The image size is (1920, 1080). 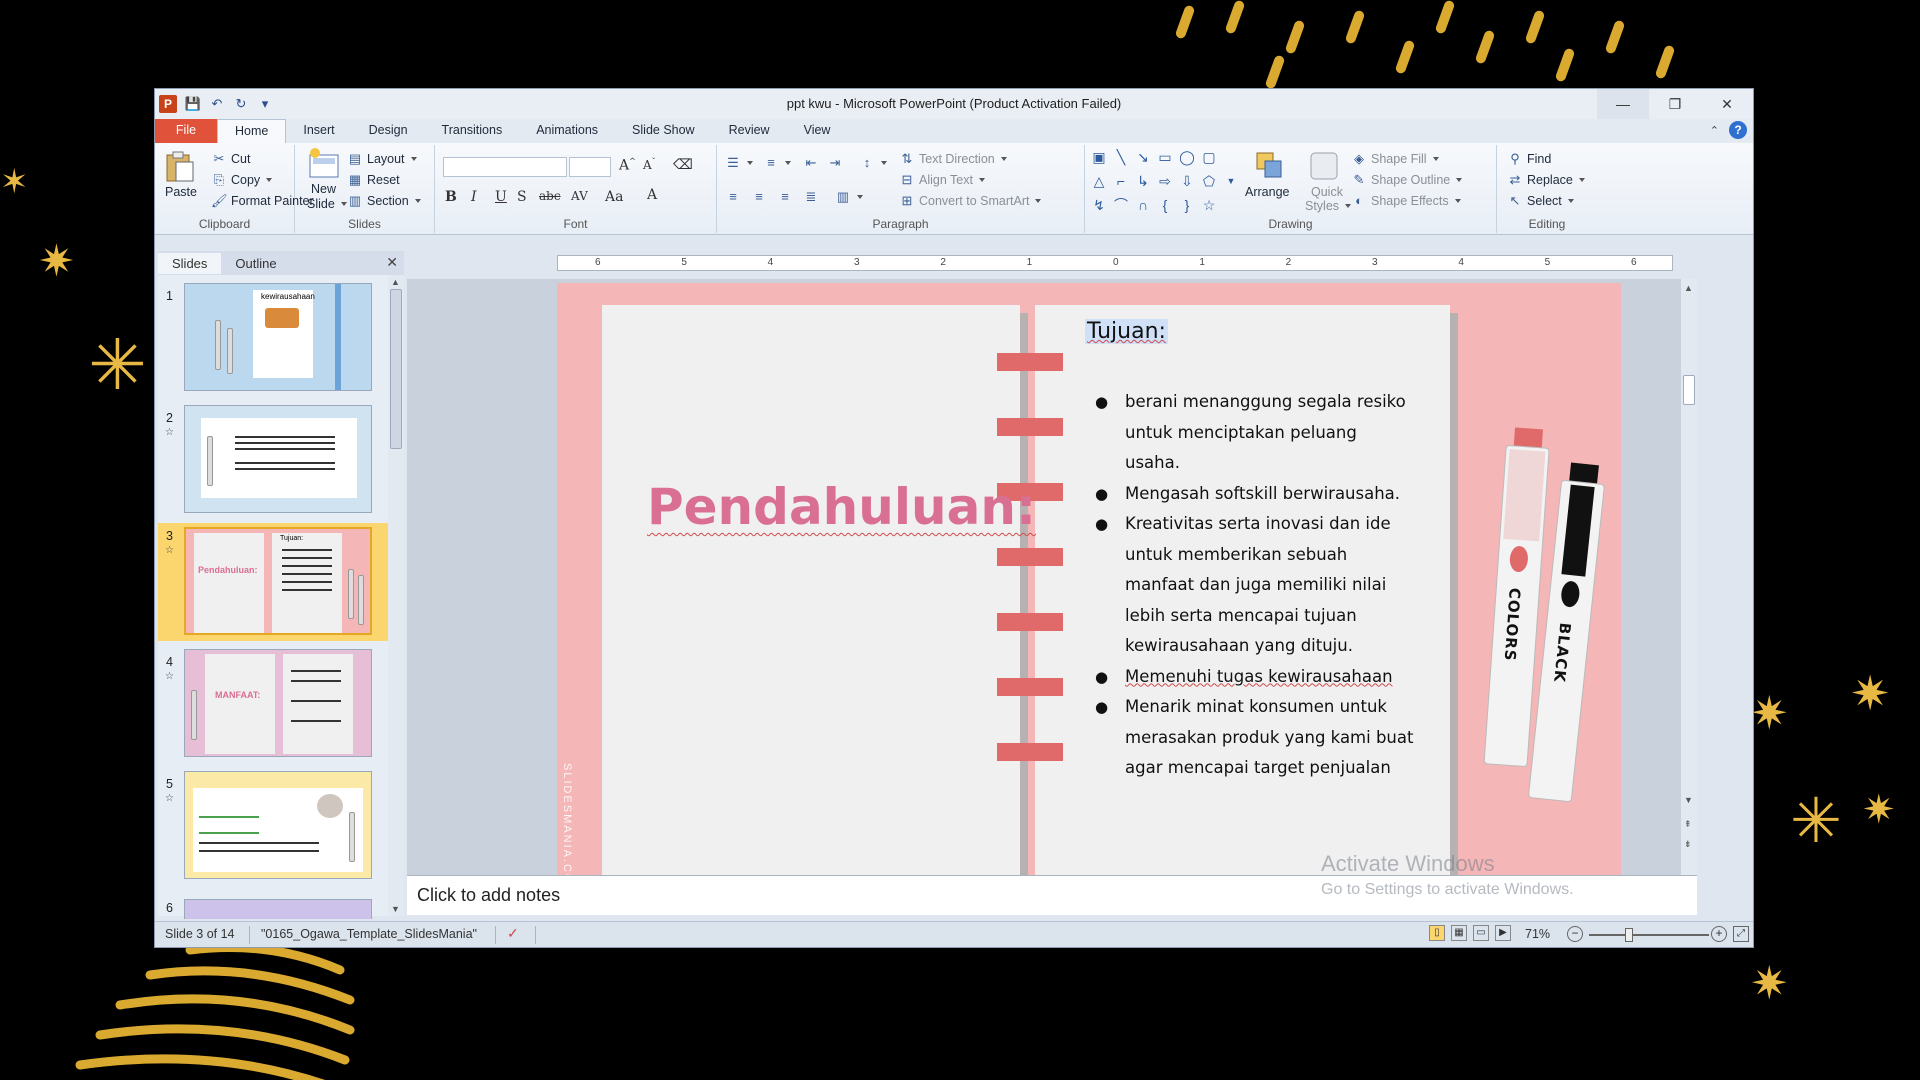 I want to click on tab-home: Home, so click(x=252, y=131).